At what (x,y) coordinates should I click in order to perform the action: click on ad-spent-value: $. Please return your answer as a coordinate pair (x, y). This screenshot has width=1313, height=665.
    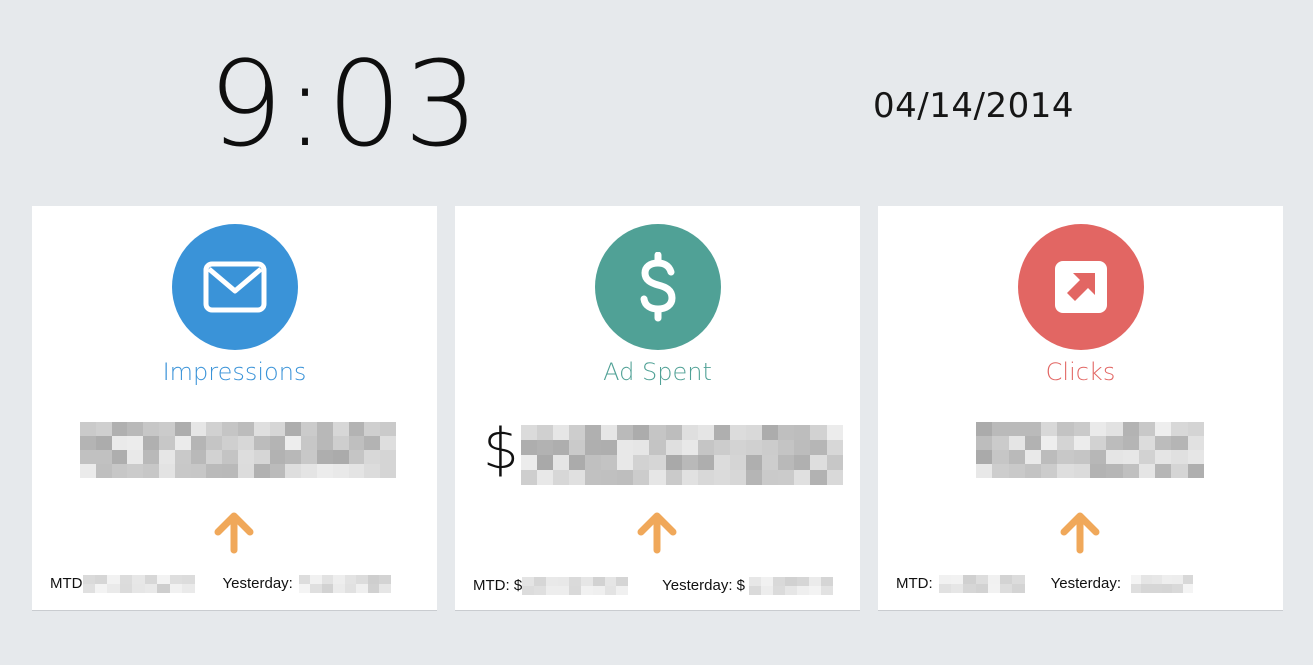
    Looking at the image, I should click on (663, 451).